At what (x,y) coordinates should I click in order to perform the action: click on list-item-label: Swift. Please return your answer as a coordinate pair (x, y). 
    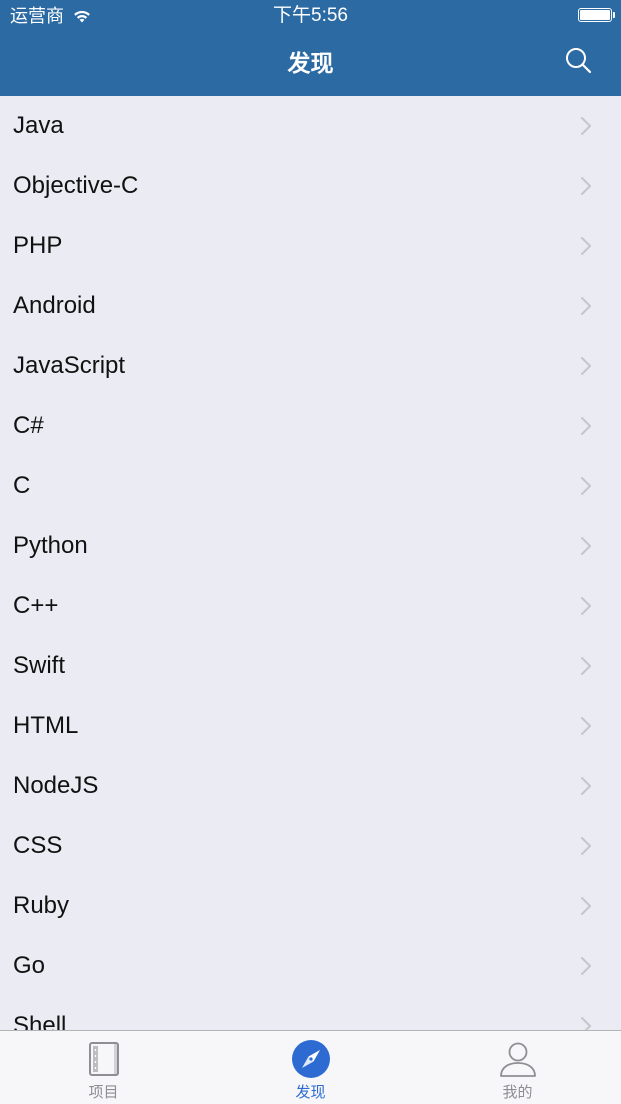
    Looking at the image, I should click on (39, 665).